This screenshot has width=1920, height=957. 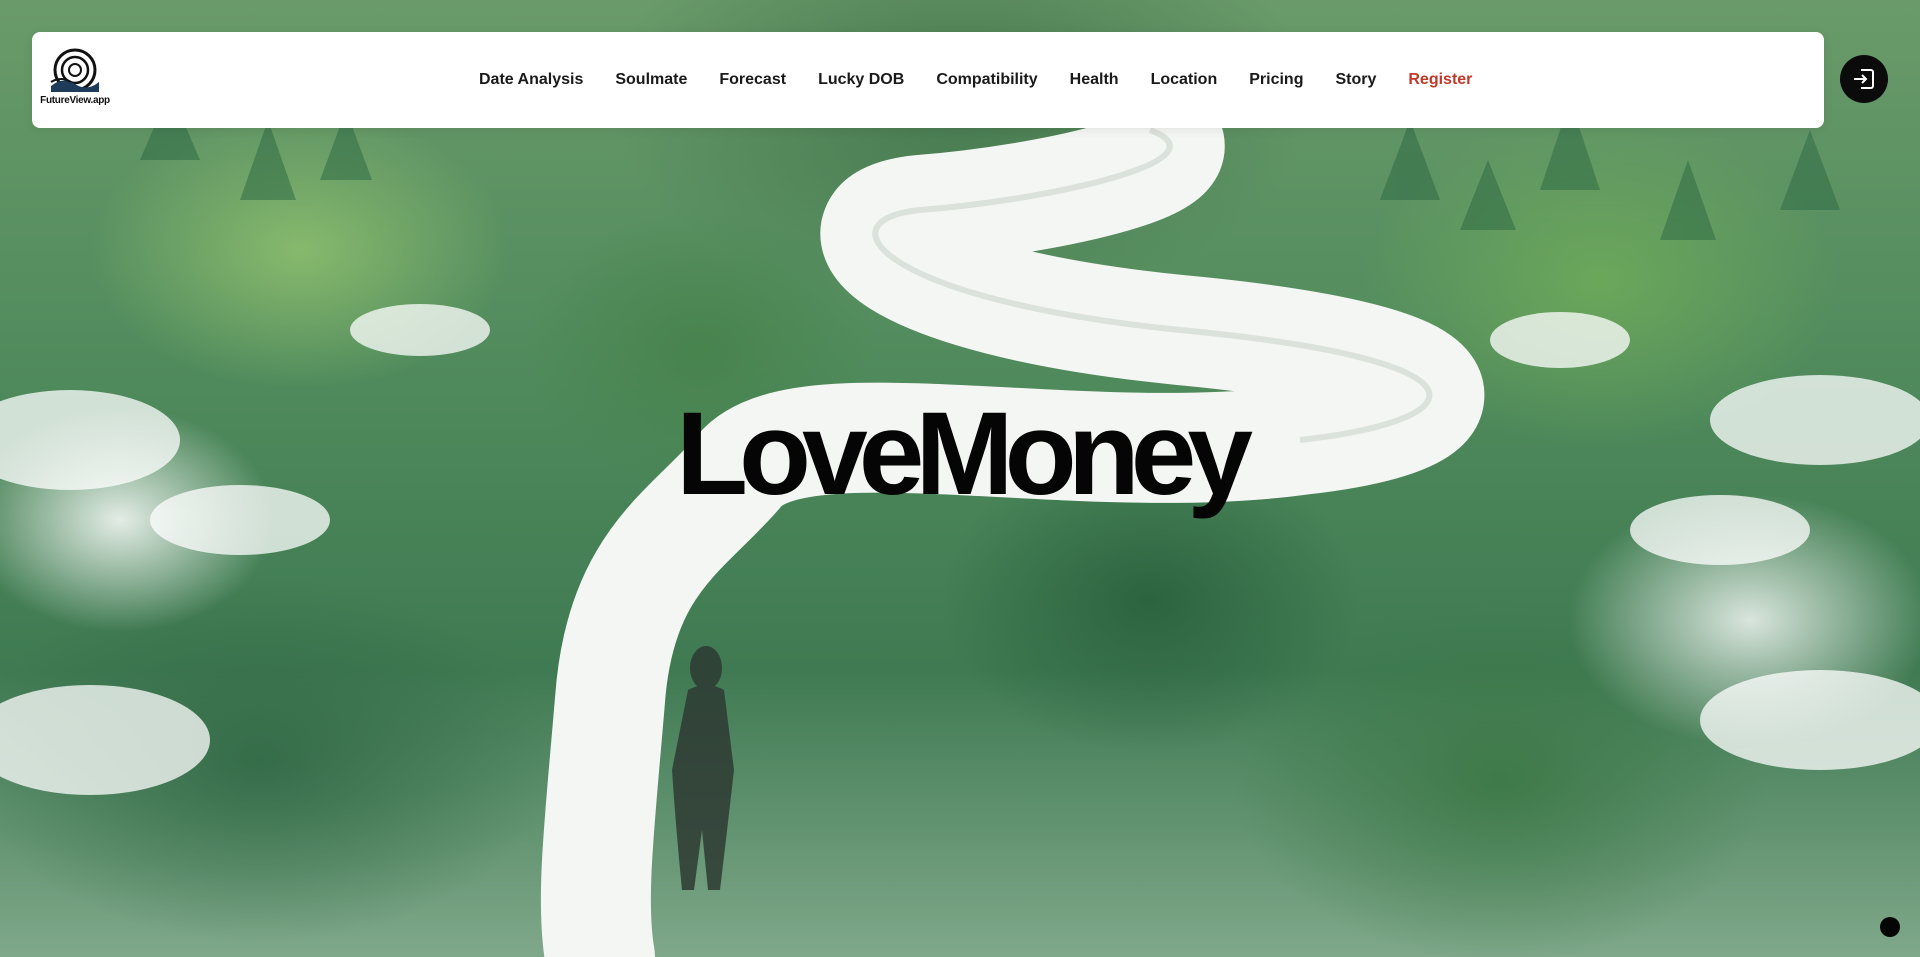 I want to click on nav-health: Health, so click(x=1094, y=80).